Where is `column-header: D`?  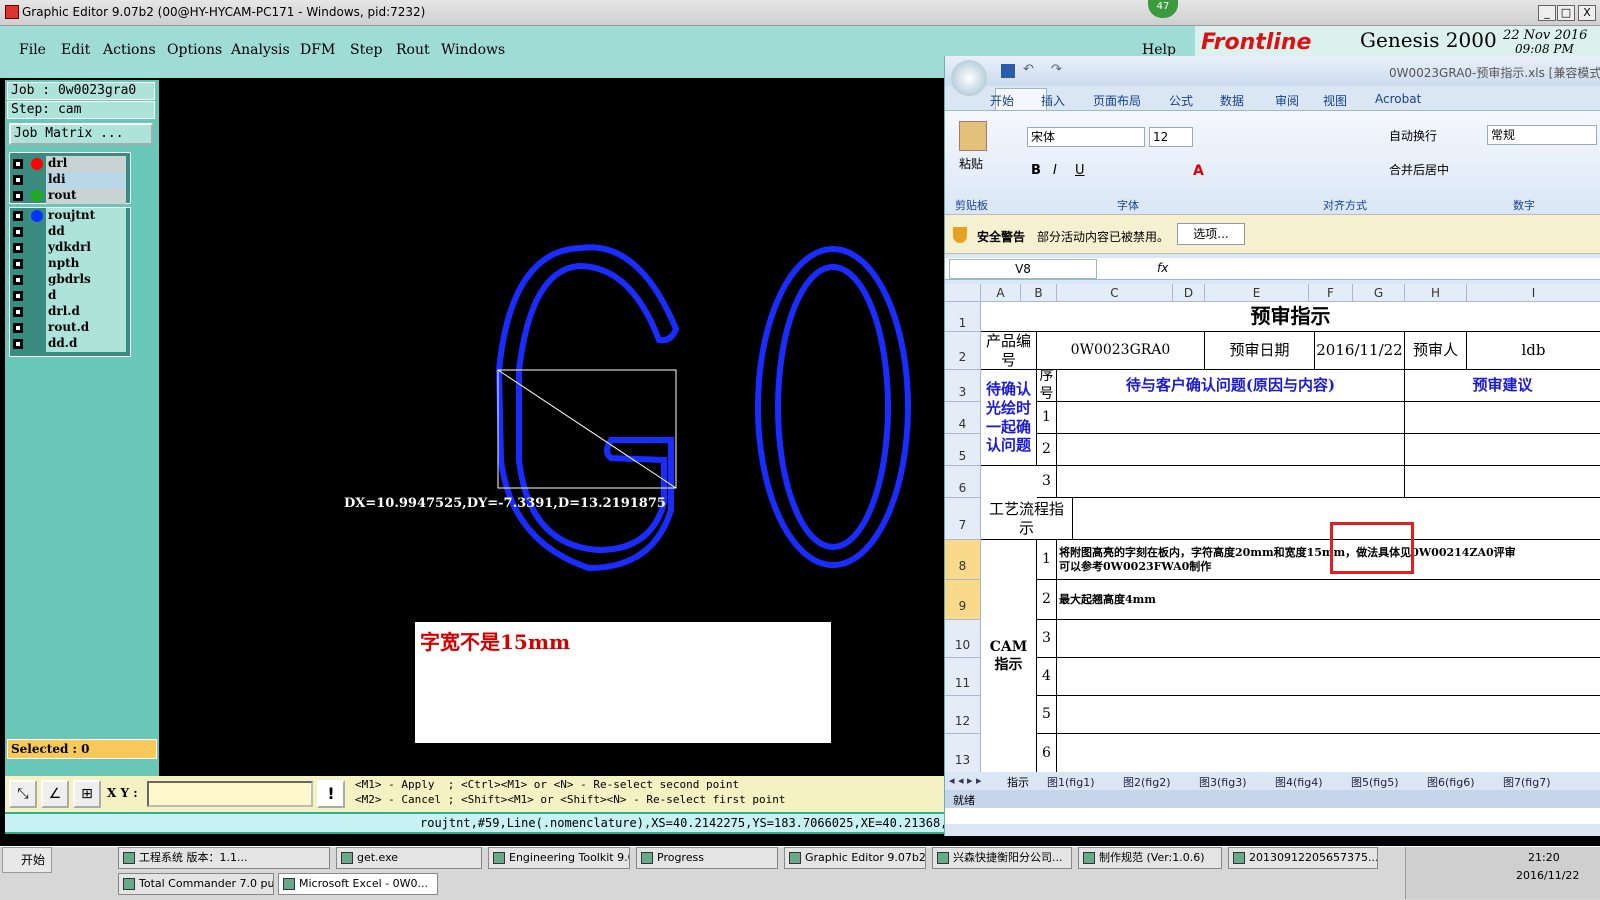
column-header: D is located at coordinates (1189, 293).